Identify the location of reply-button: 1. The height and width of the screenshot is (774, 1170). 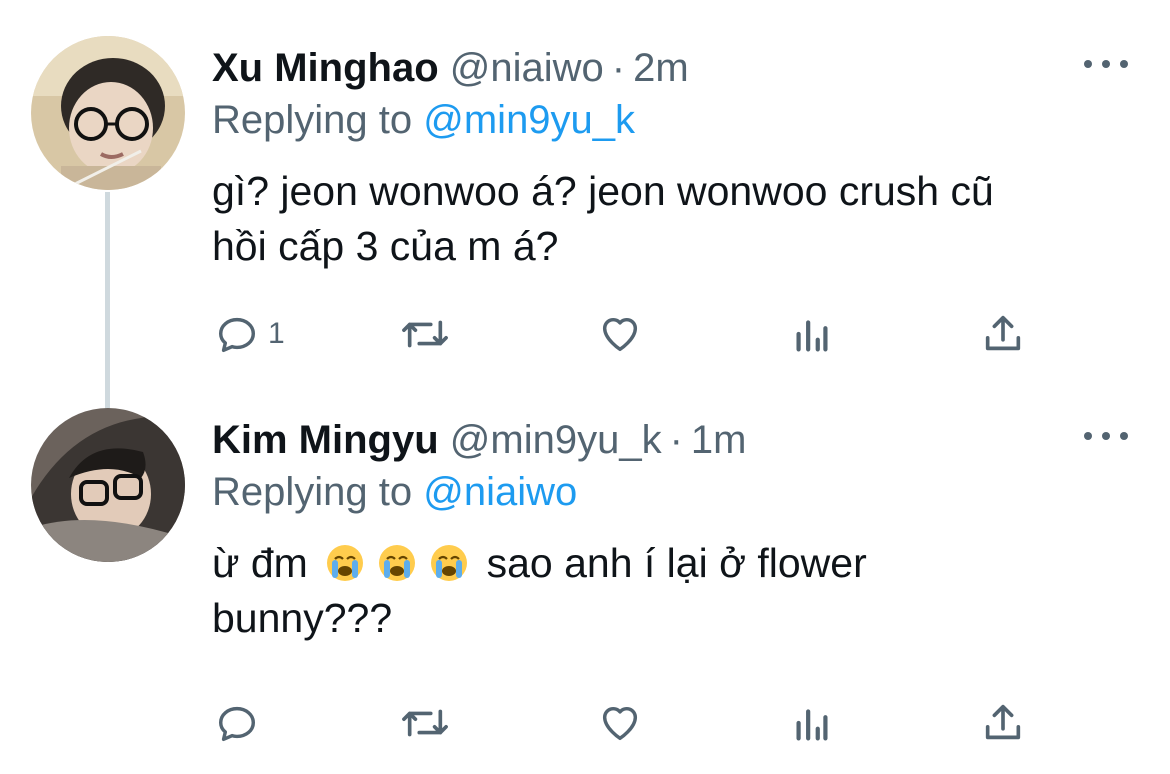
(249, 334).